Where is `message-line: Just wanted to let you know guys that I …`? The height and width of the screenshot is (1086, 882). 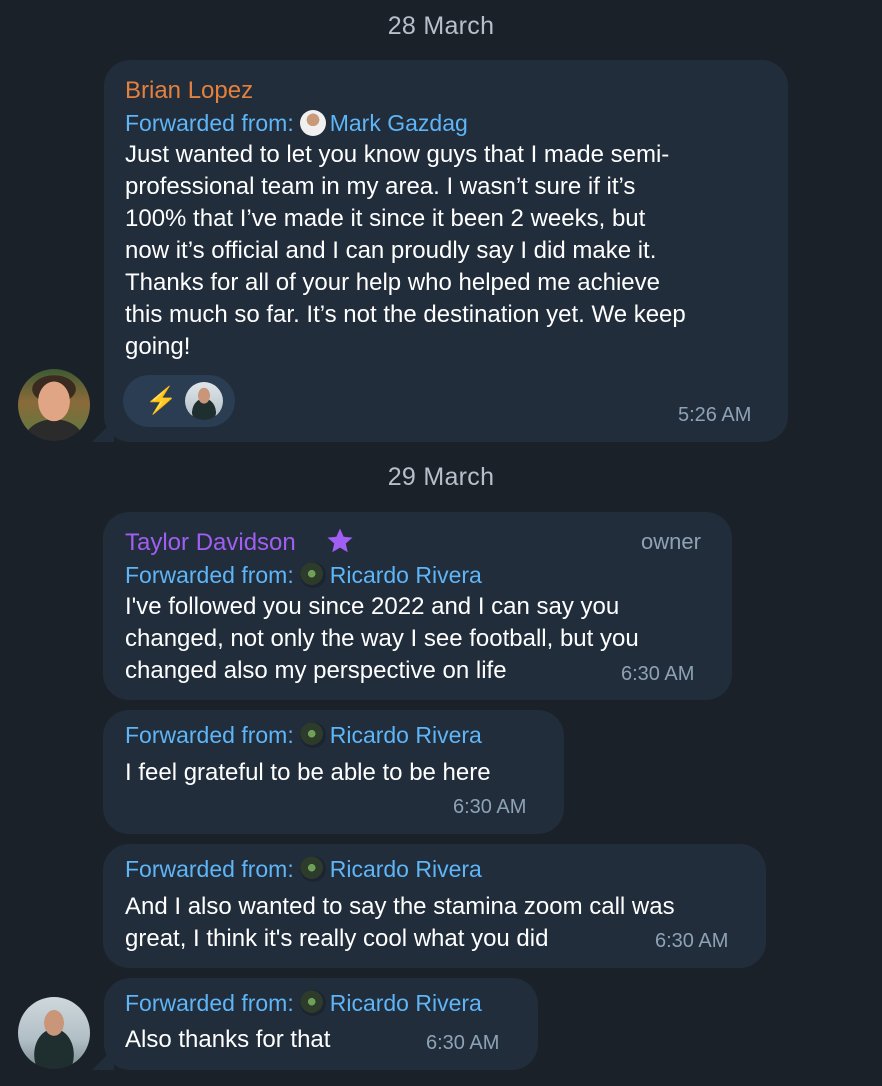 message-line: Just wanted to let you know guys that I … is located at coordinates (397, 154).